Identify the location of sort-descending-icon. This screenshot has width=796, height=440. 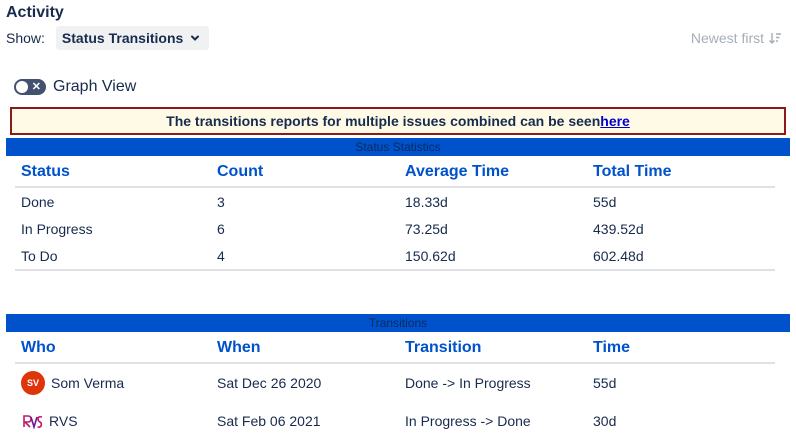
(775, 38).